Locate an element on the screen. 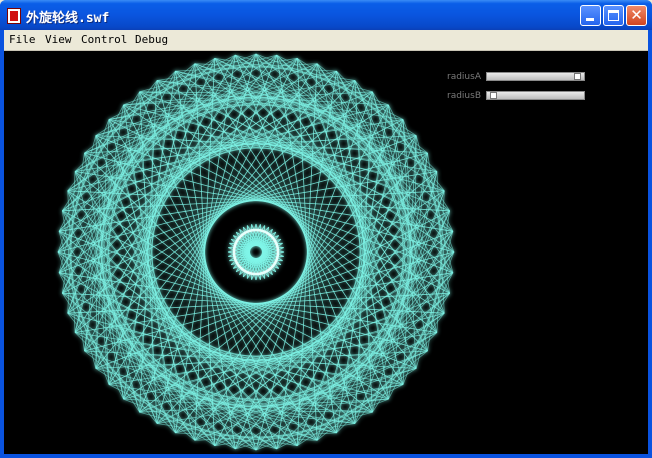  maximize-icon is located at coordinates (613, 15).